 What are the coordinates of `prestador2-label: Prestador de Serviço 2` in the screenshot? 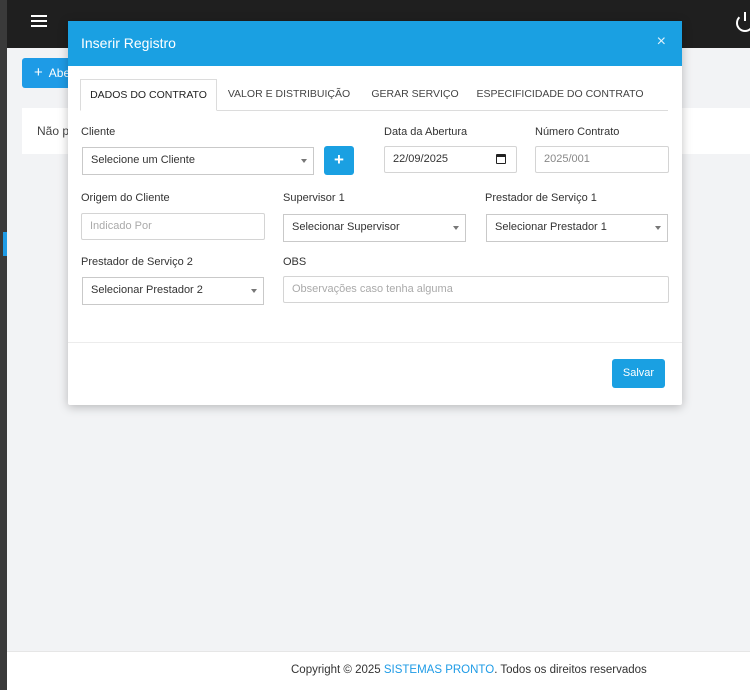 It's located at (137, 262).